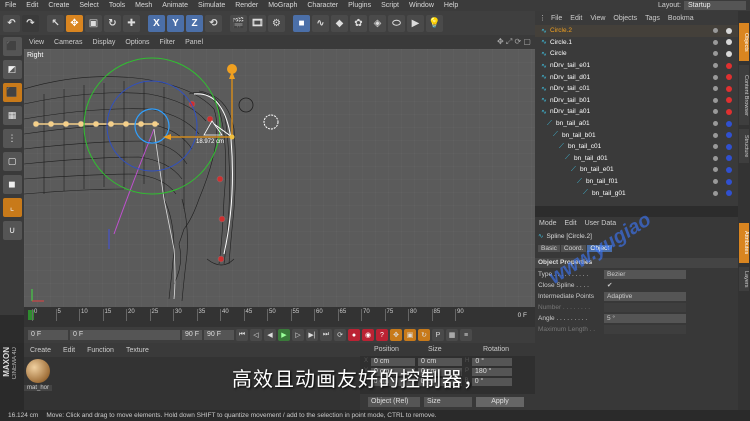 This screenshot has width=750, height=421. I want to click on viewport-menu-filter: Filter, so click(168, 42).